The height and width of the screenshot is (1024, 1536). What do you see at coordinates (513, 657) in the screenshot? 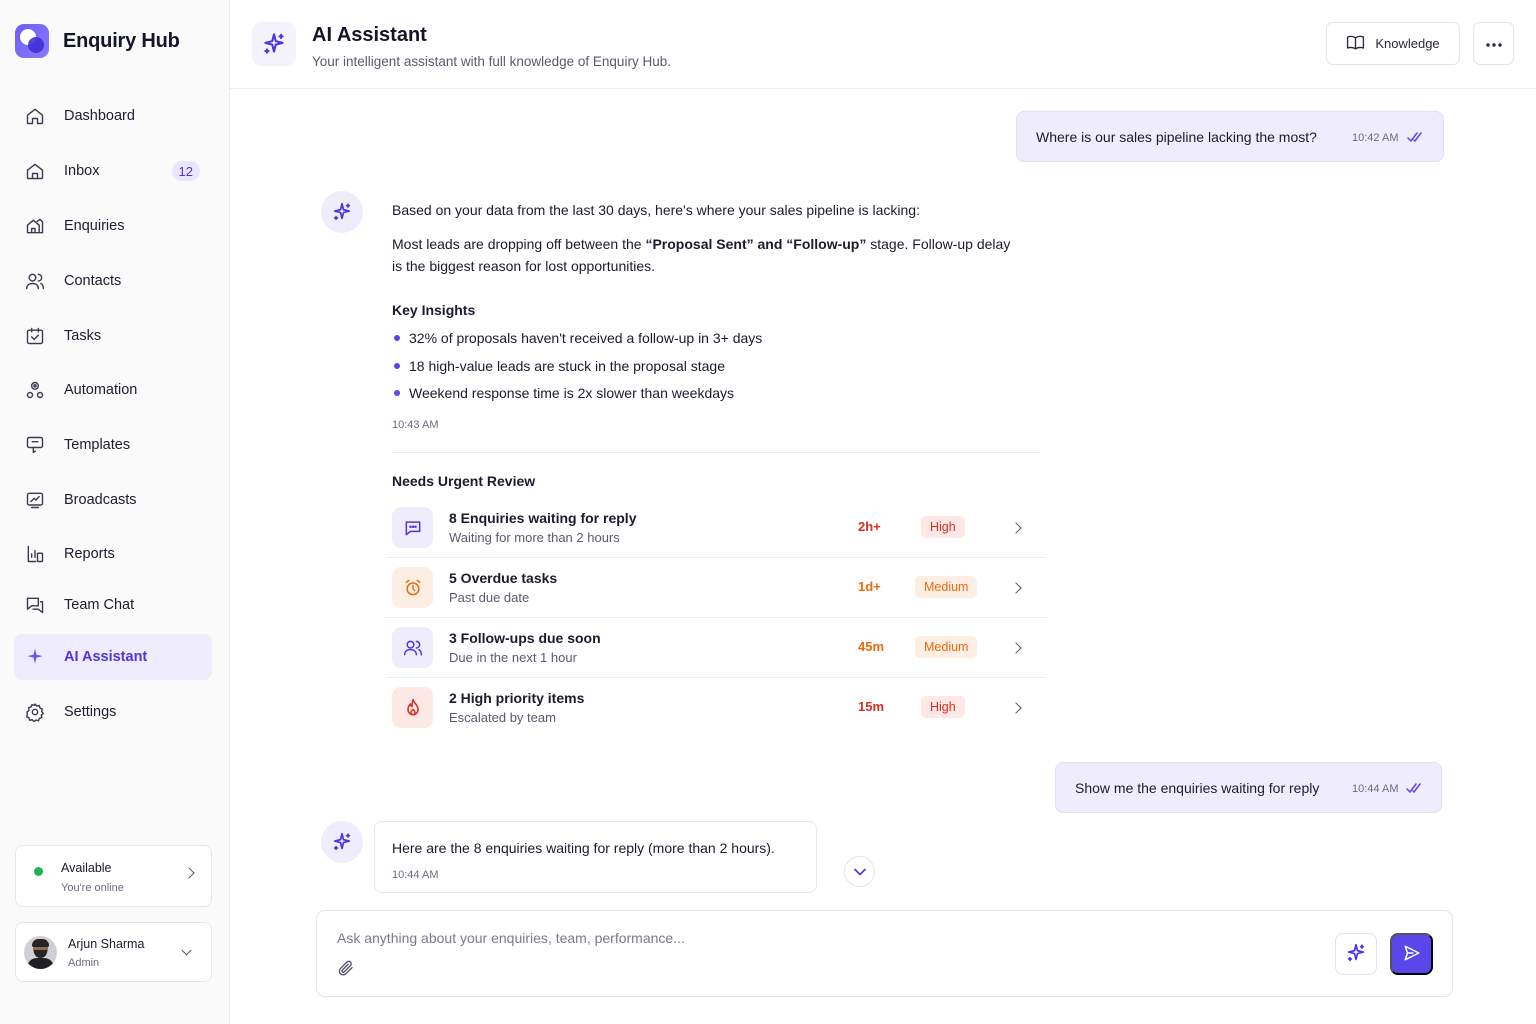
I see `review-subtitle: Due in the next 1 hour` at bounding box center [513, 657].